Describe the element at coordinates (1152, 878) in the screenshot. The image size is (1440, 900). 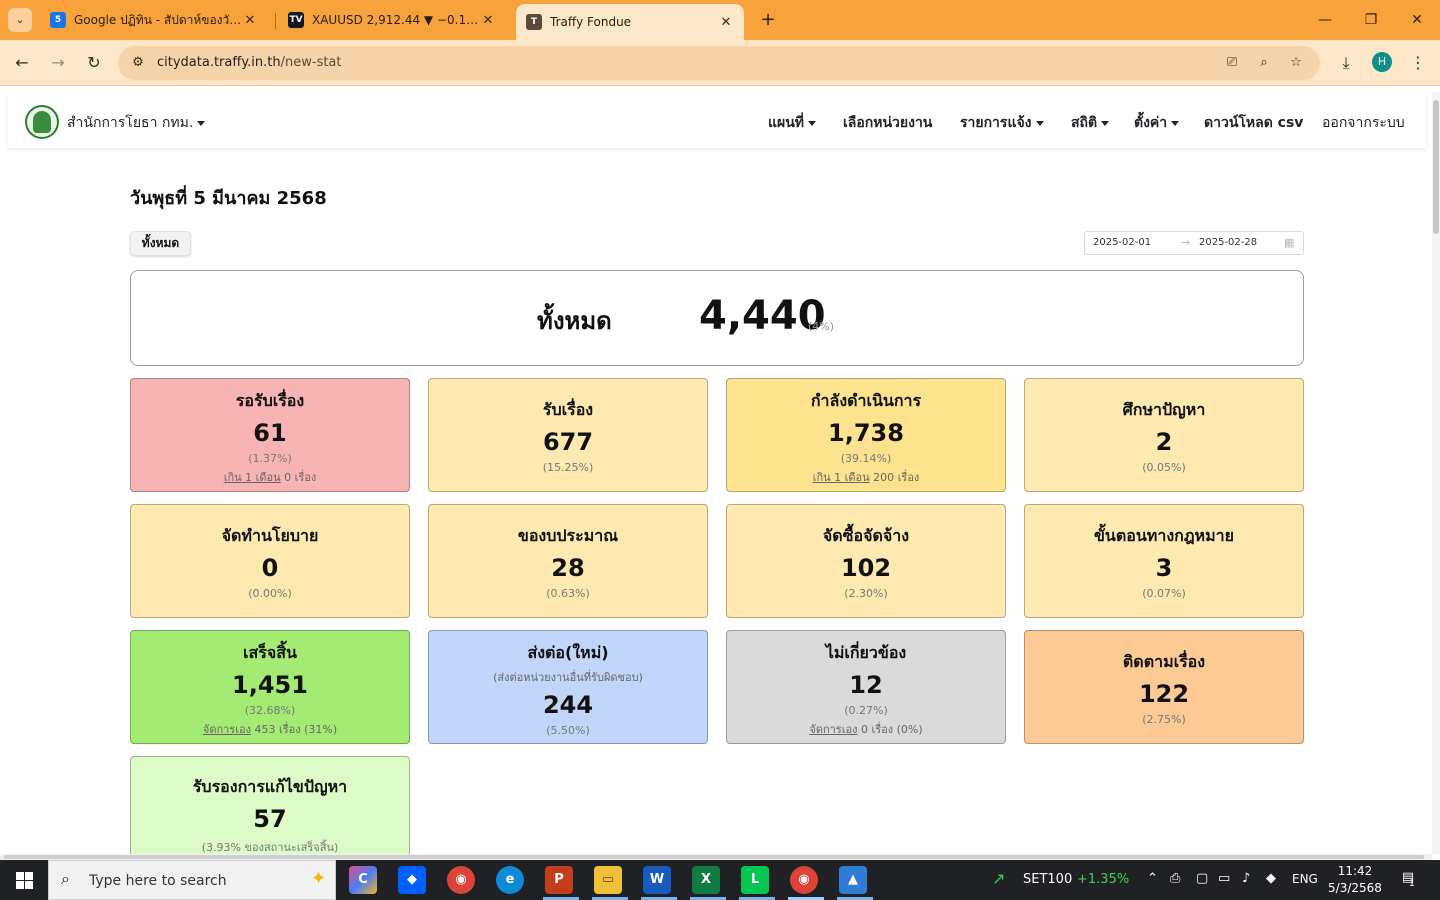
I see `chevron-up-icon: ⌃` at that location.